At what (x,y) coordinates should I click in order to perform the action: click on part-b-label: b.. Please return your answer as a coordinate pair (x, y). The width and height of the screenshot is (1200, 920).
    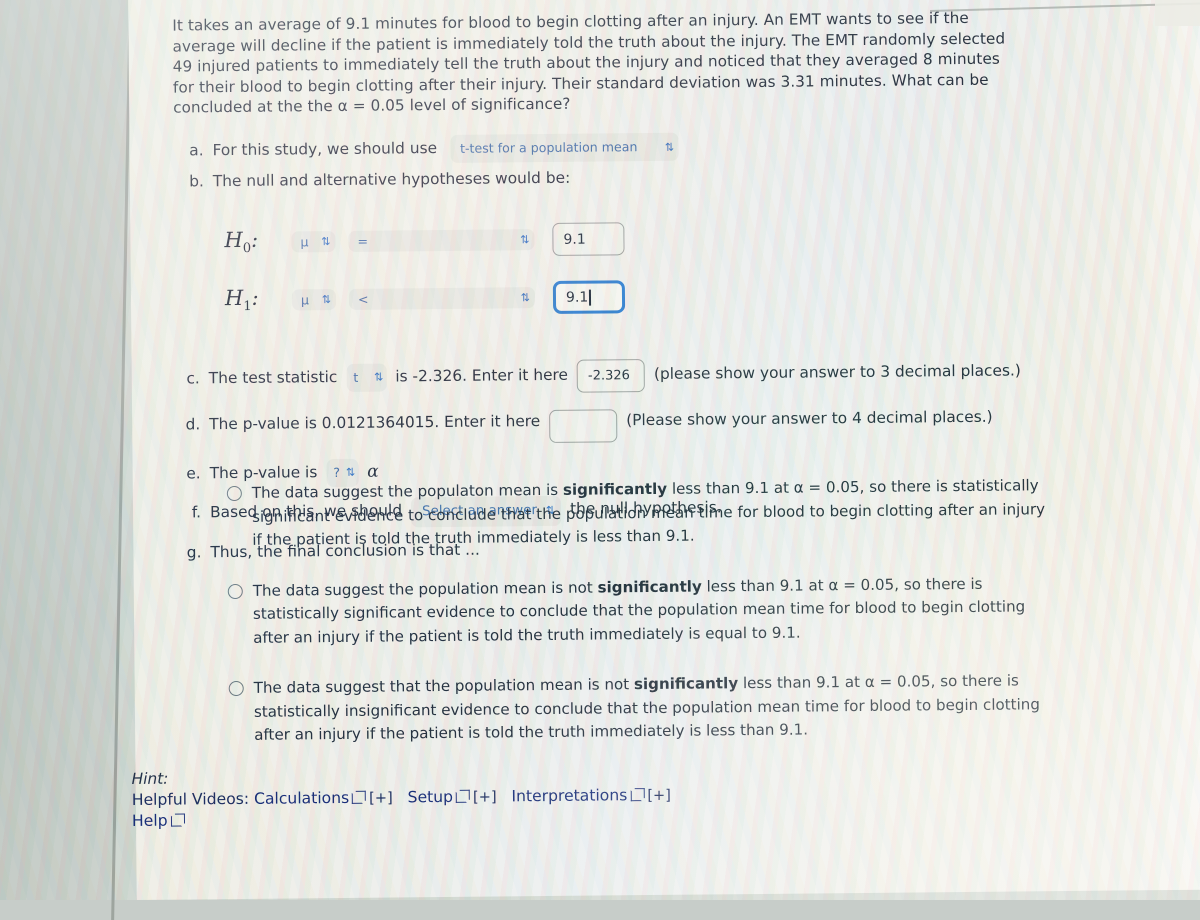
    Looking at the image, I should click on (196, 181).